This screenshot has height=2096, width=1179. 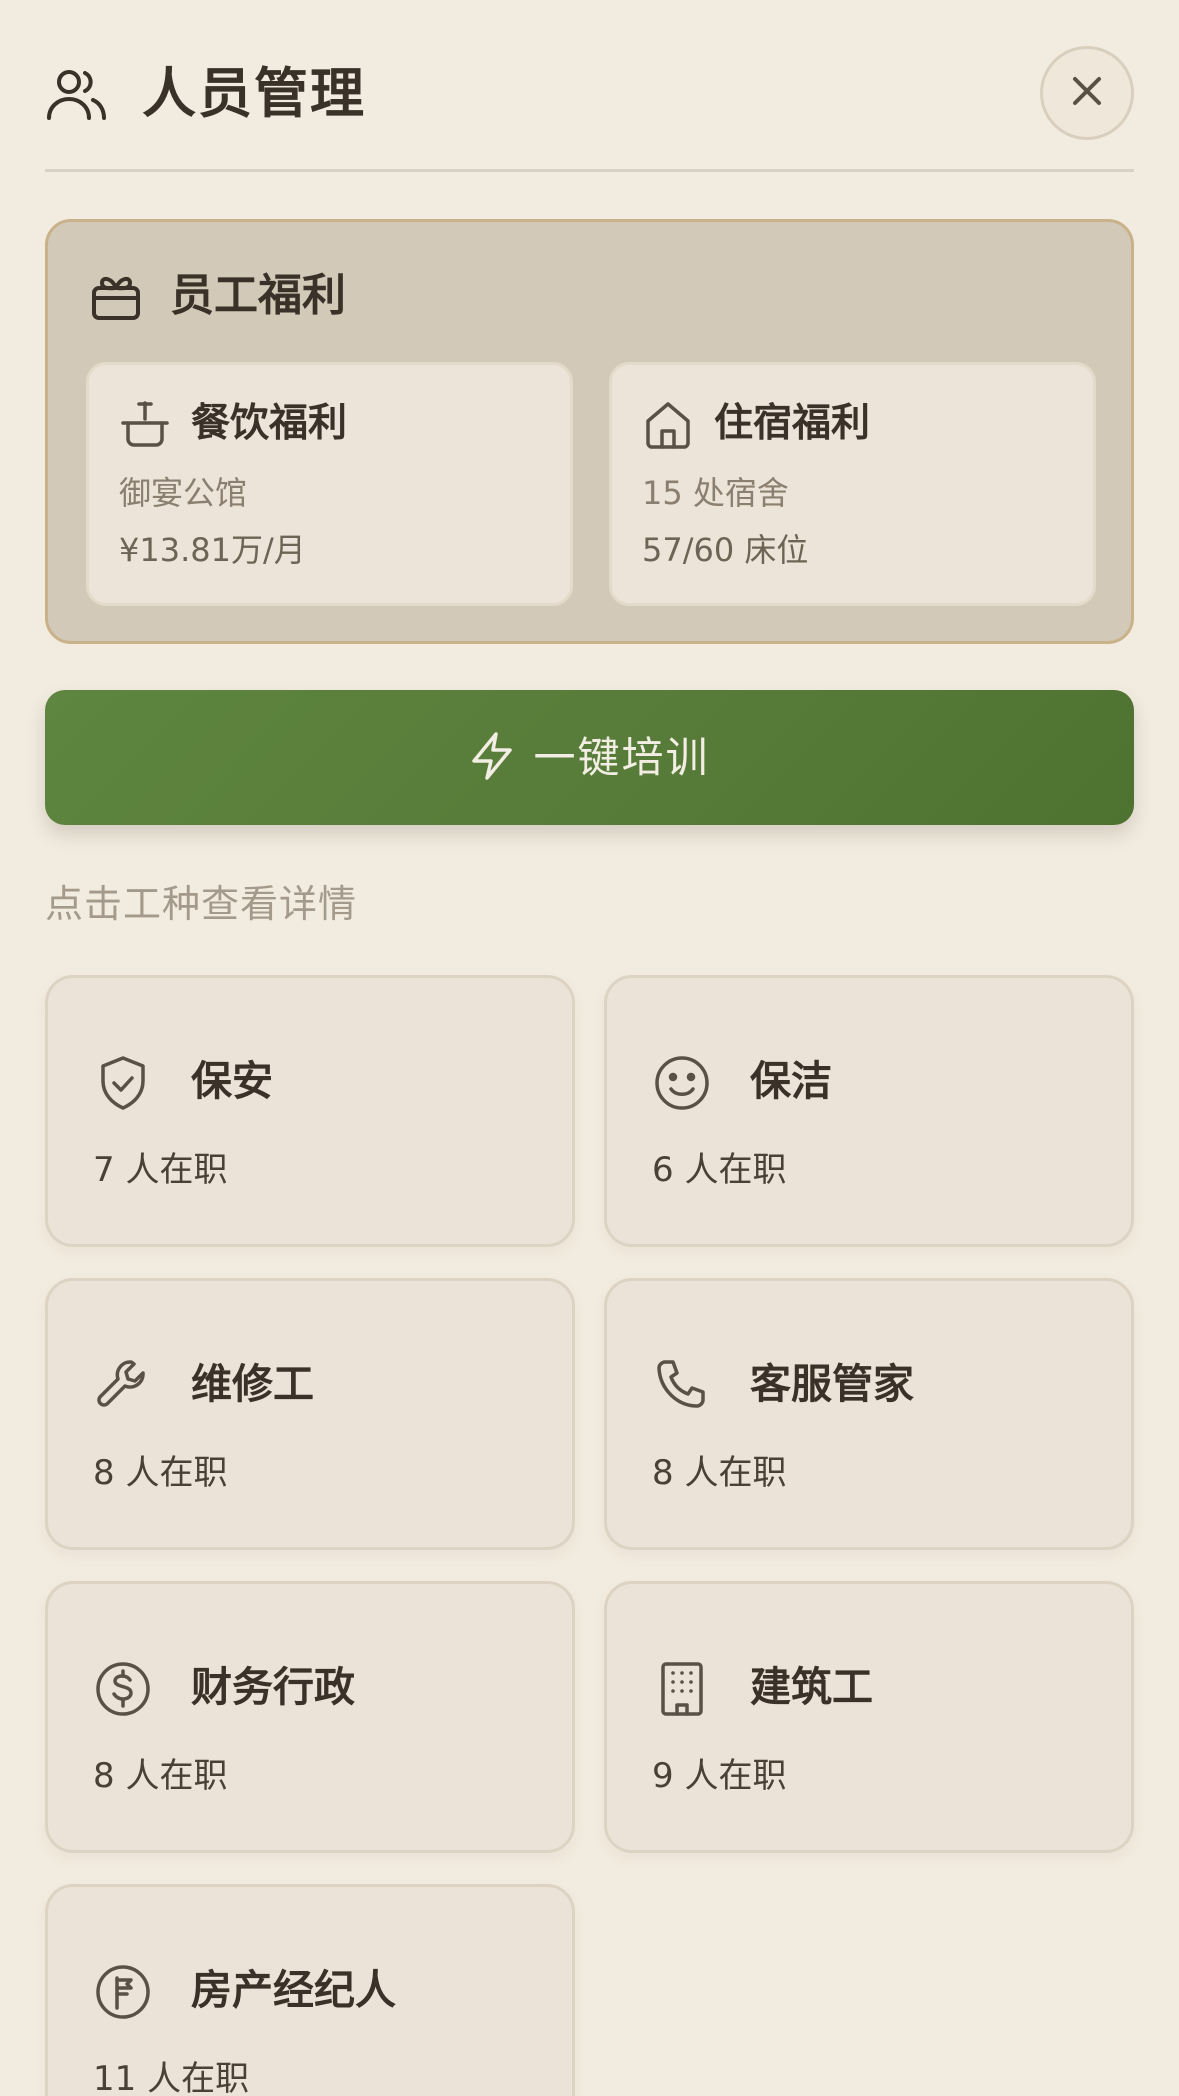 I want to click on job-card-construction: 建筑工 9 人在职, so click(x=869, y=1717).